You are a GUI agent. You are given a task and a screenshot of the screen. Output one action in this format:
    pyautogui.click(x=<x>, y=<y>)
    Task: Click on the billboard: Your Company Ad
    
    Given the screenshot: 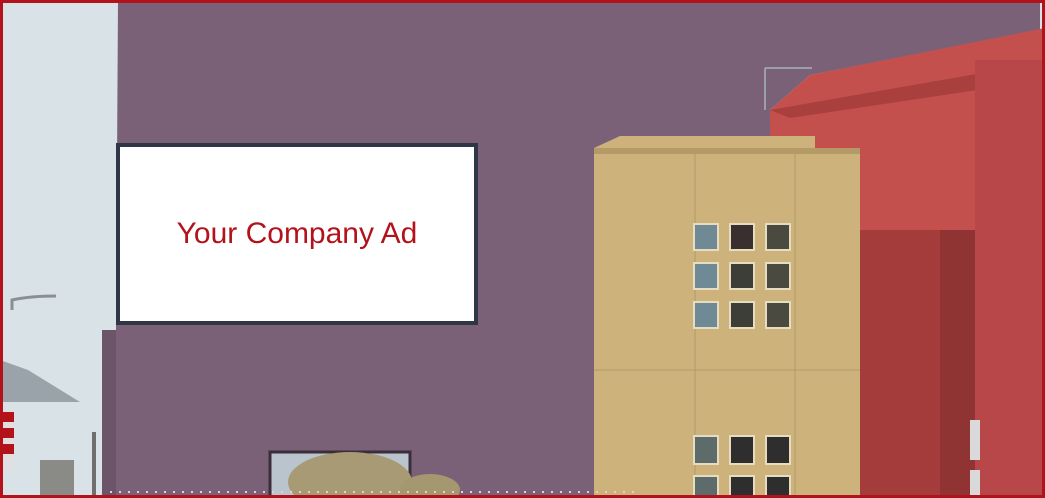 What is the action you would take?
    pyautogui.click(x=297, y=234)
    